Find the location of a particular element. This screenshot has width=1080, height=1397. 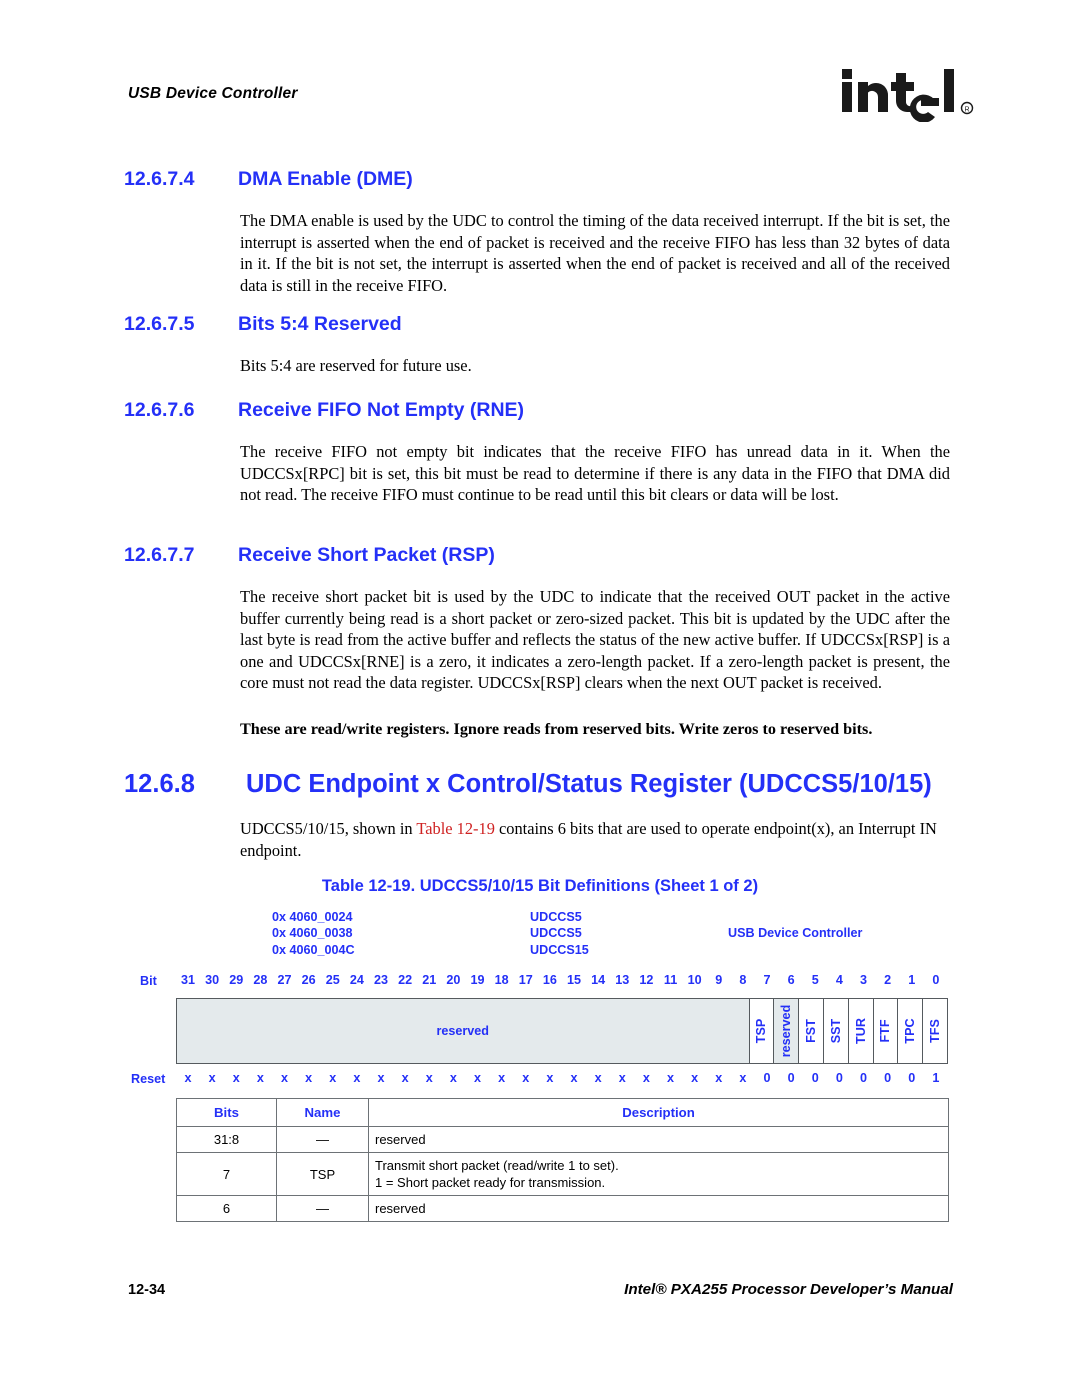

table-row: 31:8— reserved is located at coordinates (562, 1139).